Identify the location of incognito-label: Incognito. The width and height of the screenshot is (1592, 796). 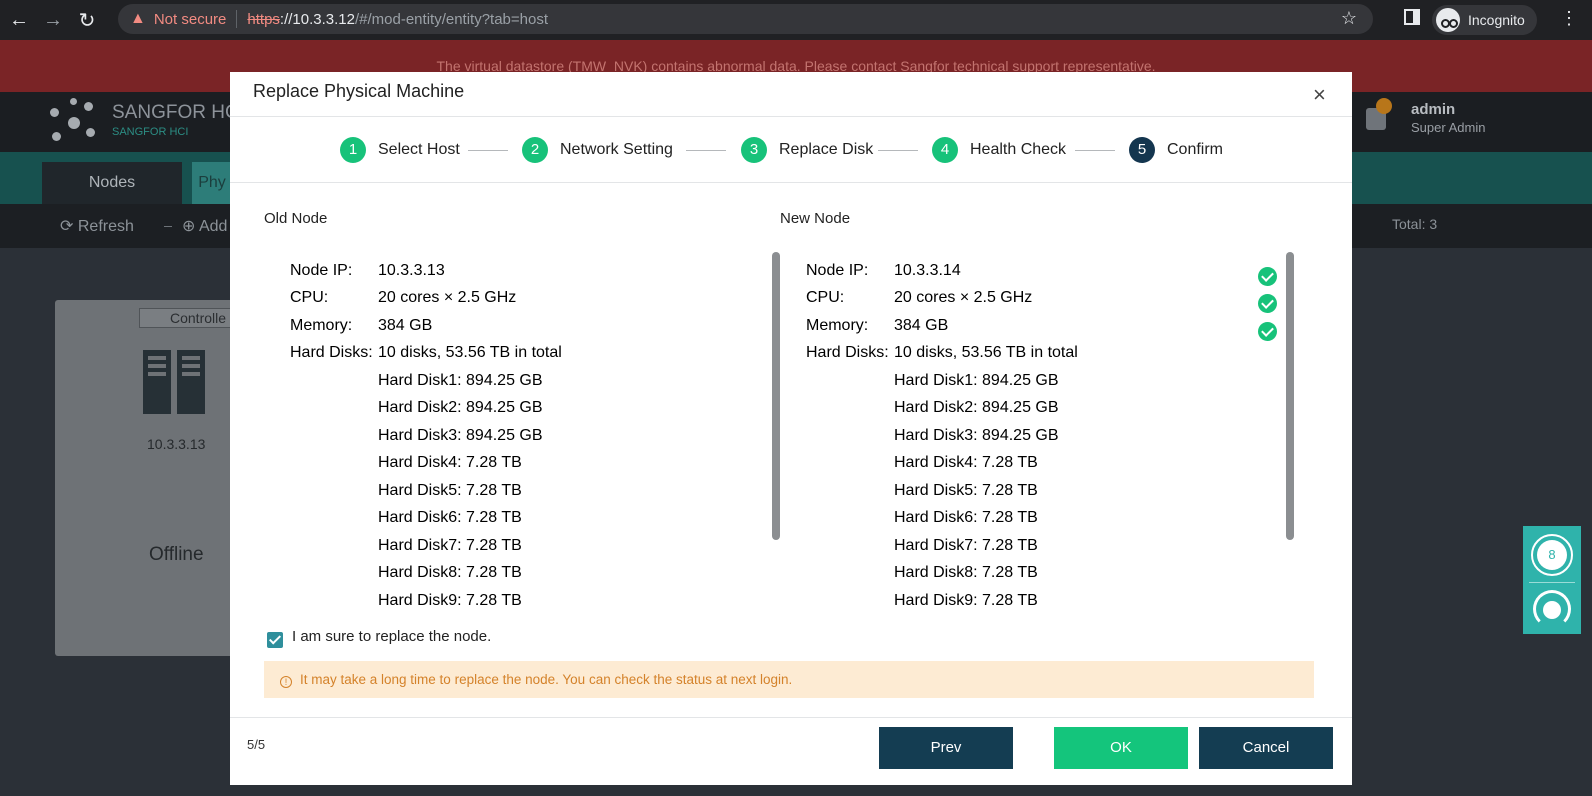
(1496, 20).